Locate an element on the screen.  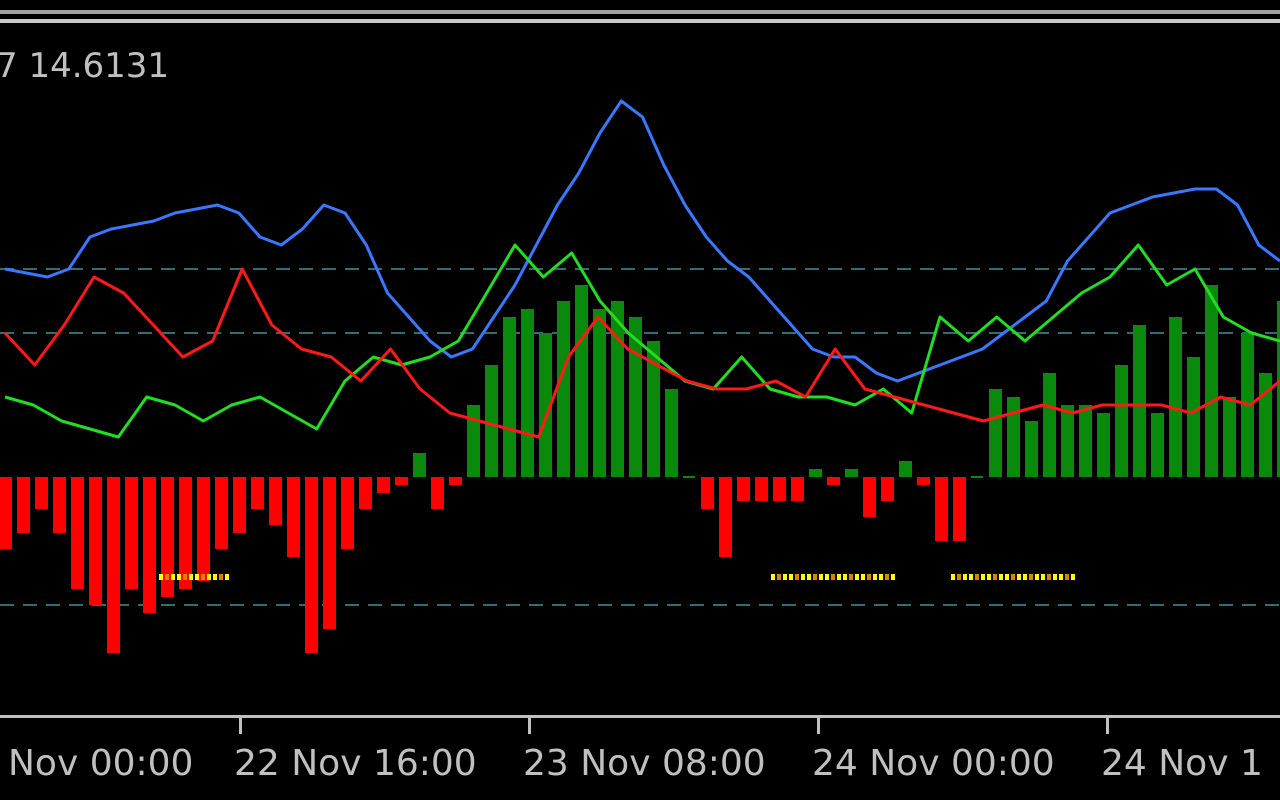
x-tick-label: Nov 00:00 is located at coordinates (100, 763).